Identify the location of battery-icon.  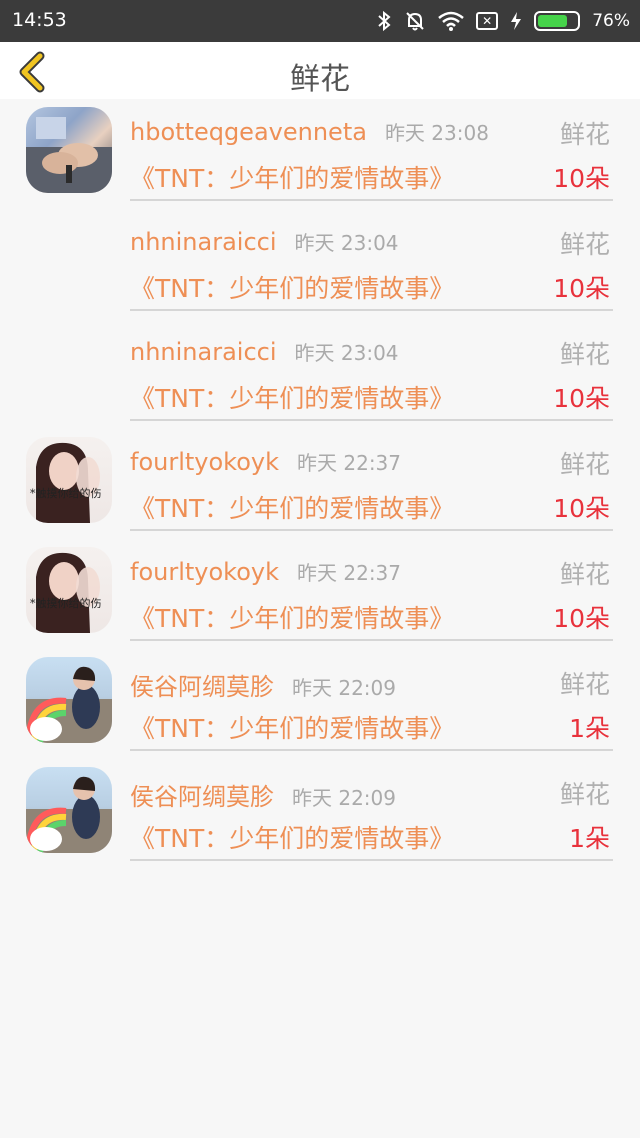
(557, 21).